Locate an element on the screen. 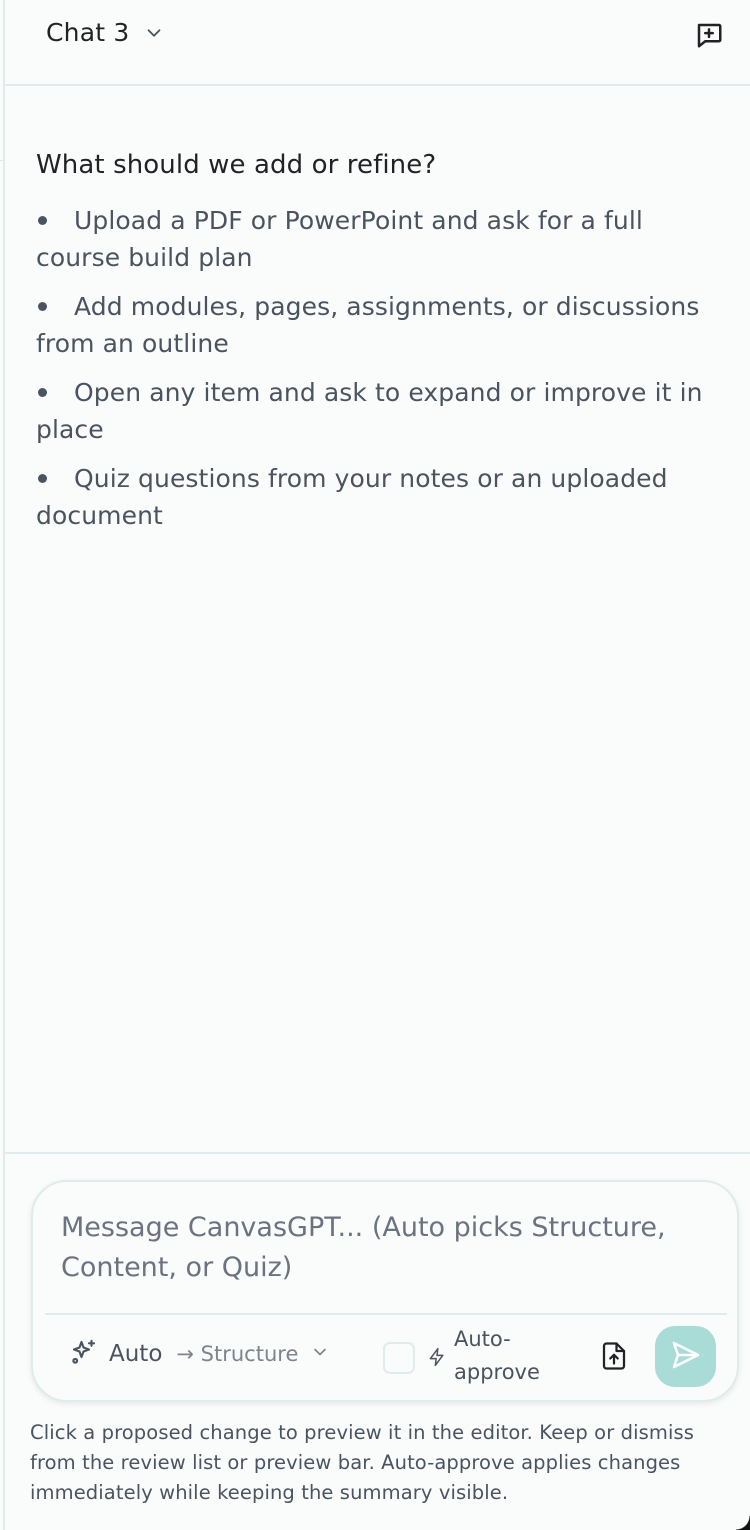 The height and width of the screenshot is (1530, 750). sparkles-icon is located at coordinates (84, 1354).